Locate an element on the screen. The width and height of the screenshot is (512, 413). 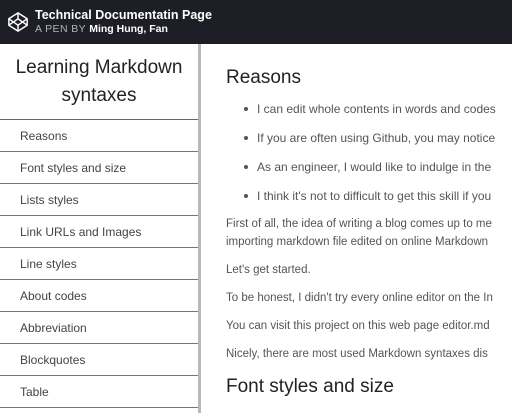
nav-link-font-styles: Font styles and size is located at coordinates (99, 168).